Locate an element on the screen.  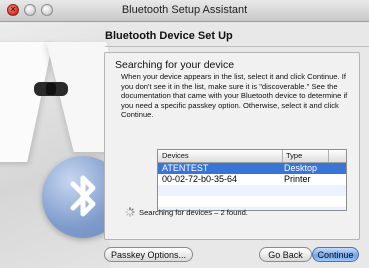
window-title: Bluetooth Setup Assistant is located at coordinates (184, 10).